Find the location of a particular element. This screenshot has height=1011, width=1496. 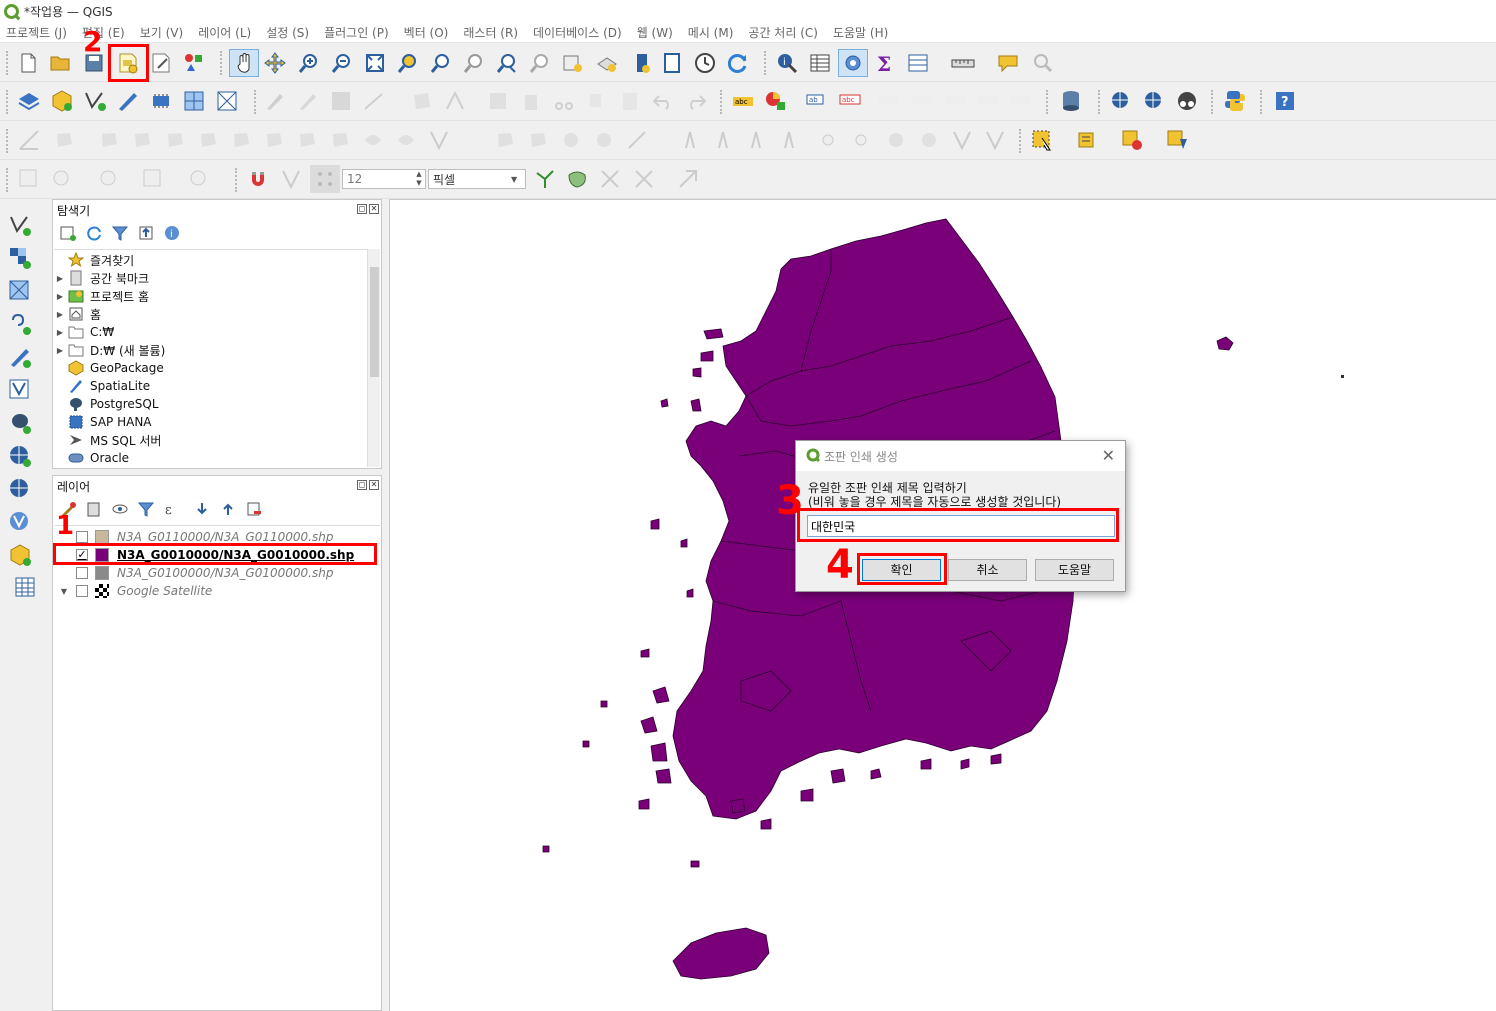

metasearch-icon is located at coordinates (1121, 101).